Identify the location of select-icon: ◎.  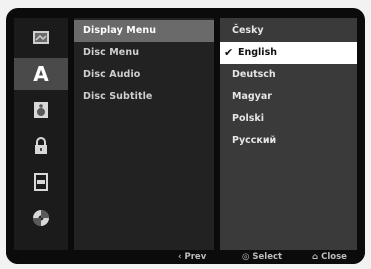
(246, 257).